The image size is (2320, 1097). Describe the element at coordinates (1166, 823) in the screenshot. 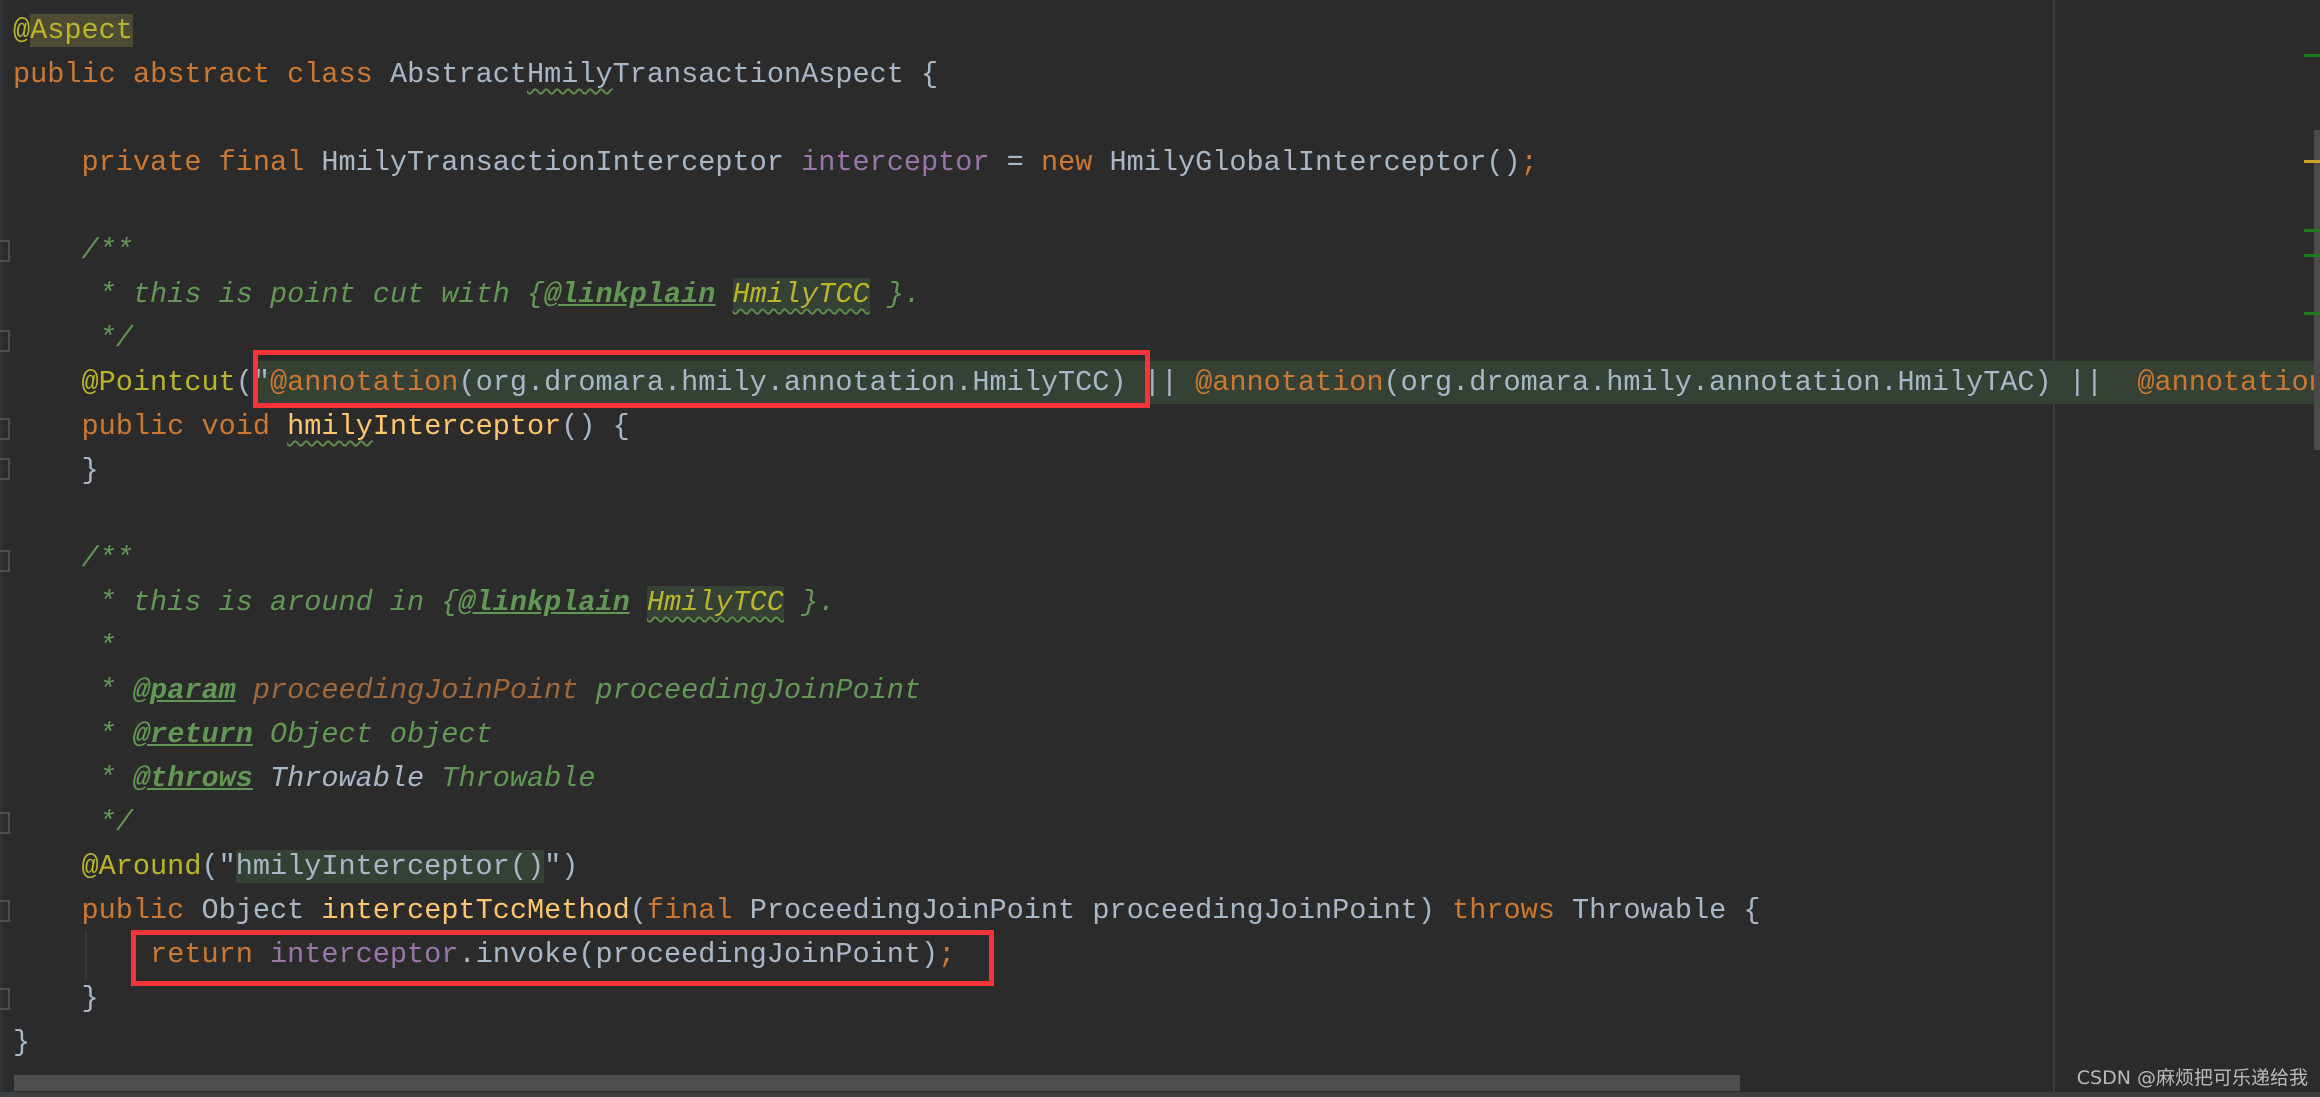

I see `code-line: */` at that location.